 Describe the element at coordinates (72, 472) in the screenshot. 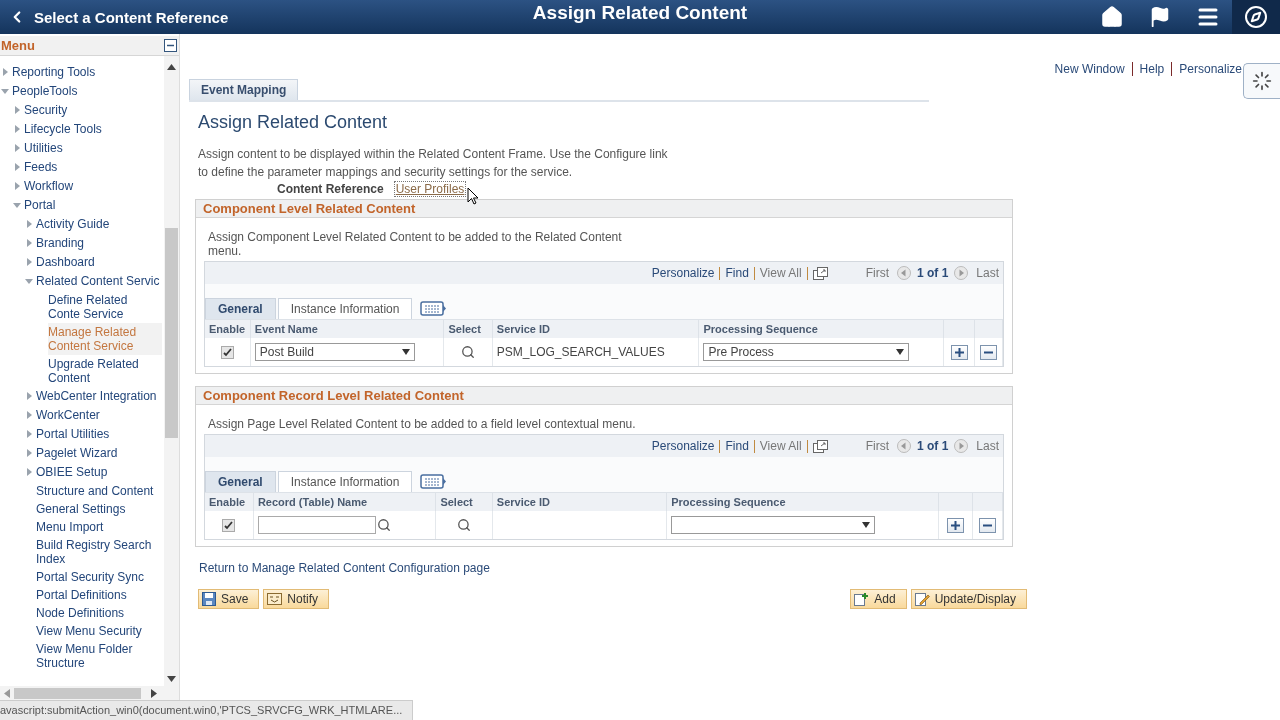

I see `menu-folder: OBIEE Setup` at that location.